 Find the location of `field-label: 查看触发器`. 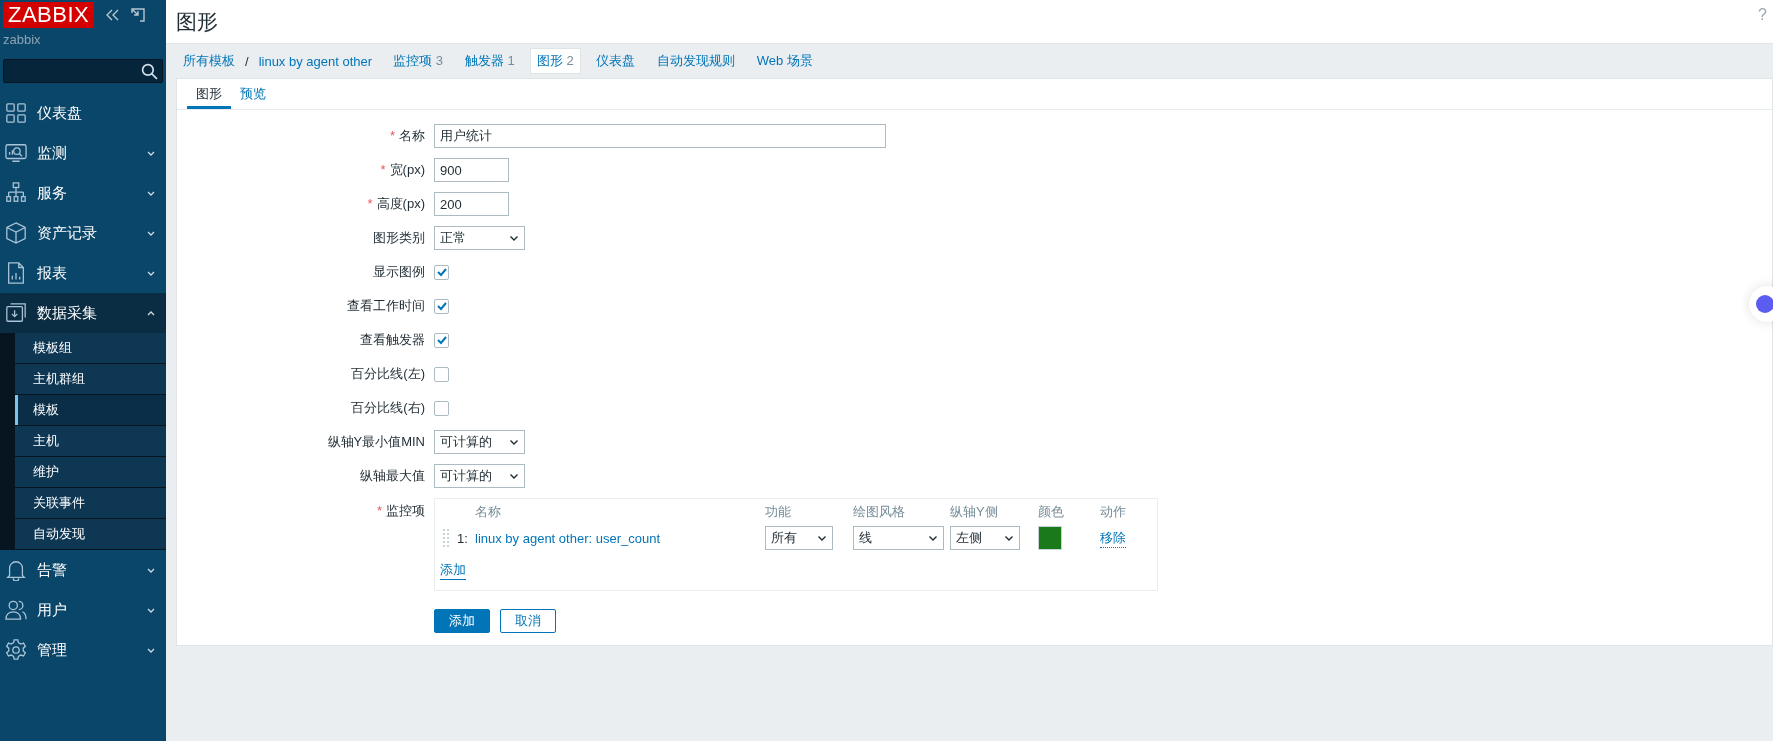

field-label: 查看触发器 is located at coordinates (392, 339).